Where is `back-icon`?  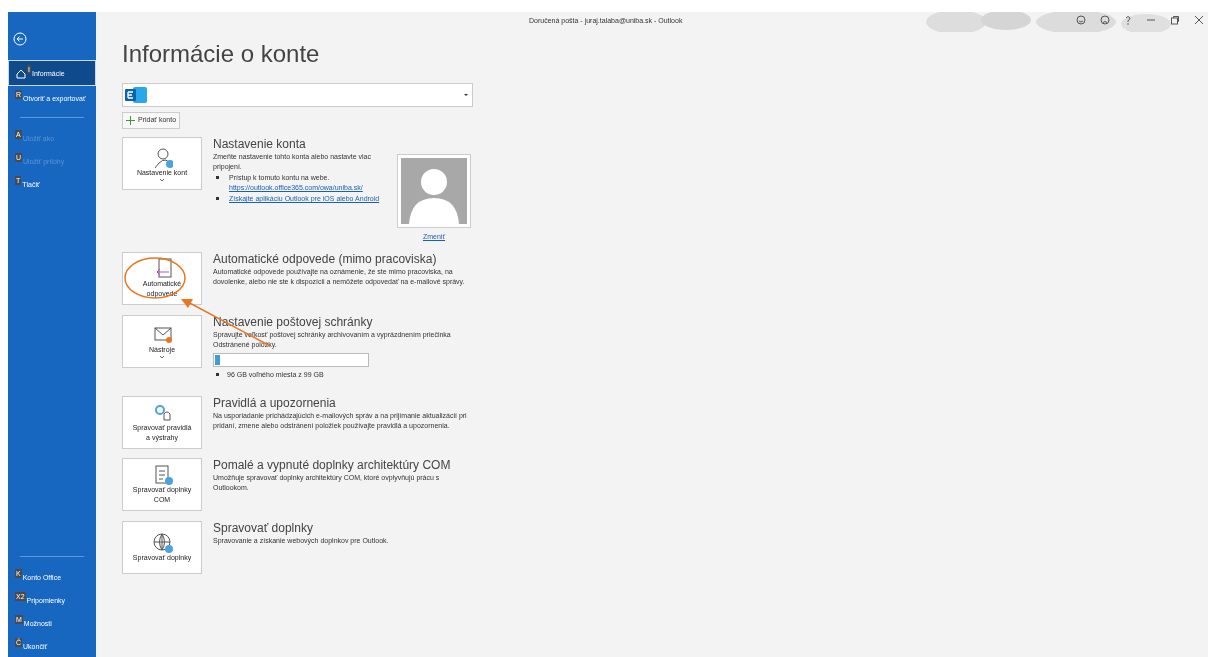
back-icon is located at coordinates (20, 39).